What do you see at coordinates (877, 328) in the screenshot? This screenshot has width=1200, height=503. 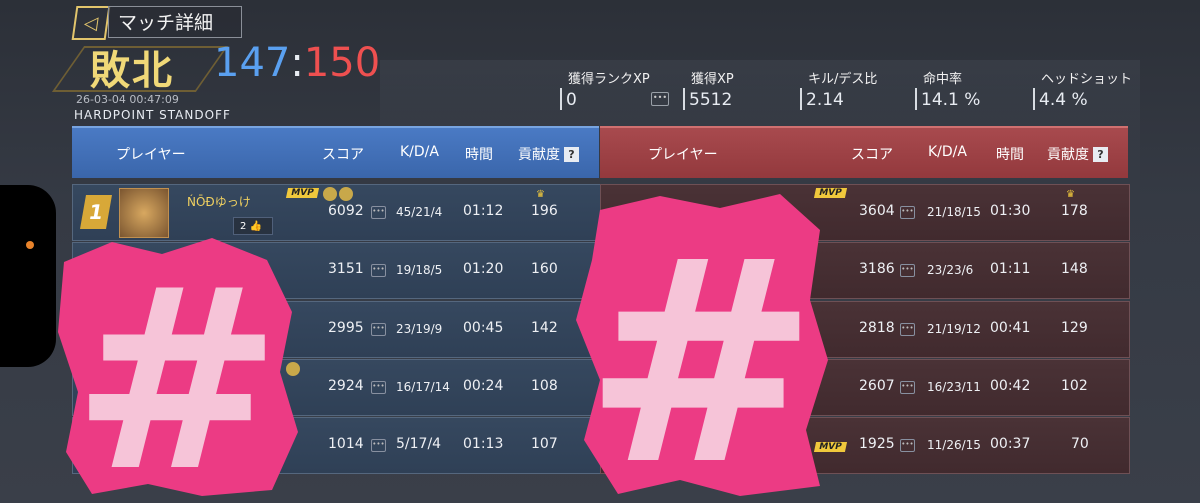 I see `score-value: 2818` at bounding box center [877, 328].